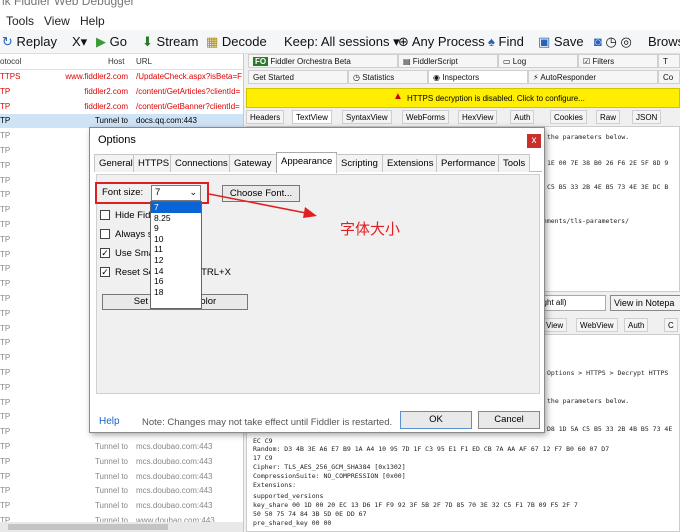 The image size is (680, 532). Describe the element at coordinates (538, 61) in the screenshot. I see `tab-log: ▭ Log` at that location.